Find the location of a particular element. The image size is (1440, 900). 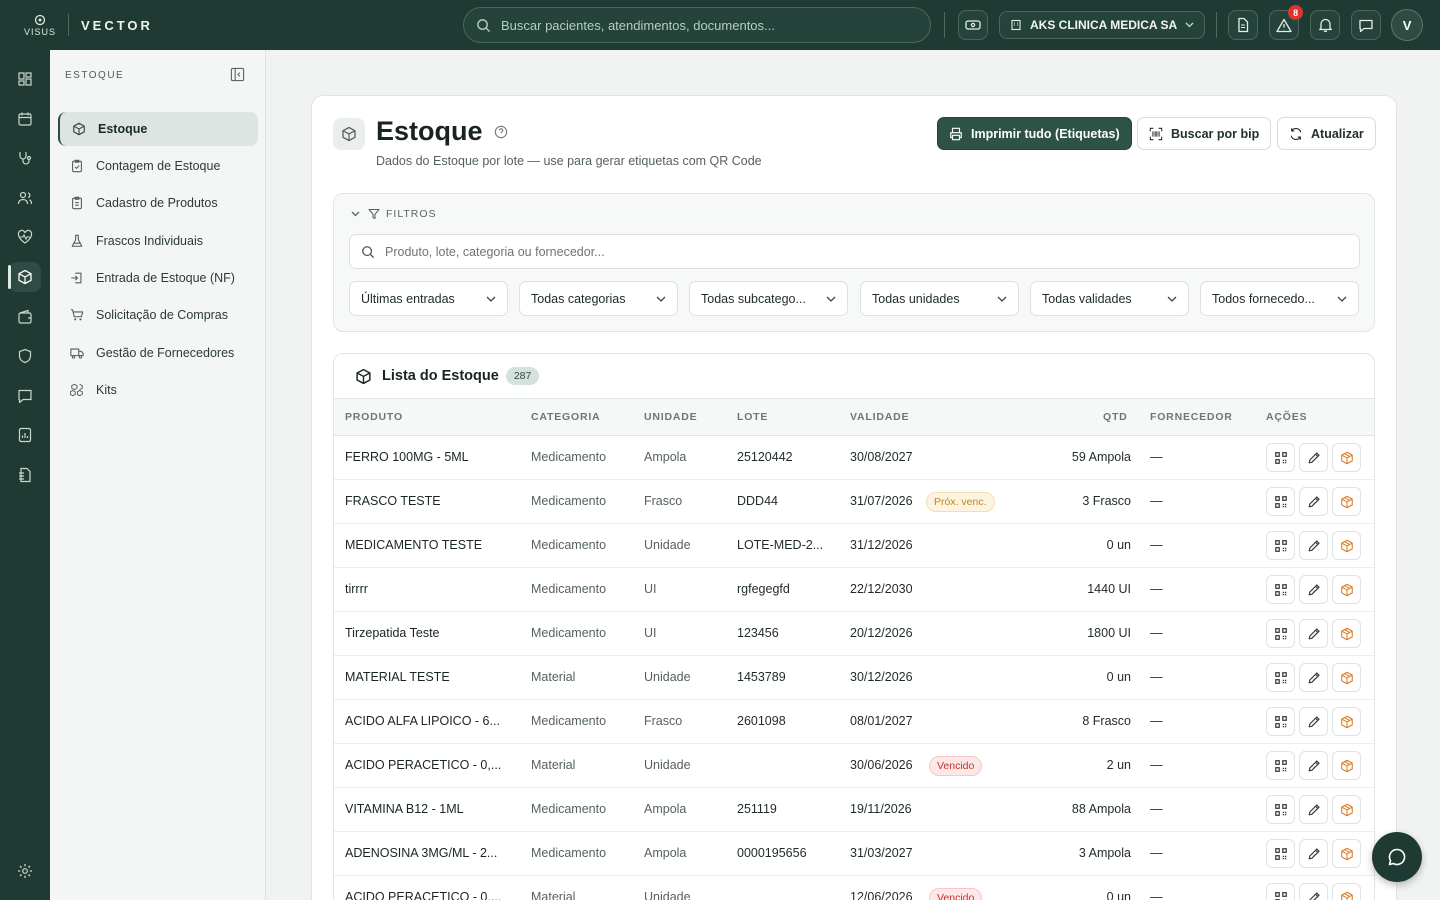

col-unidade: UNIDADE is located at coordinates (670, 417).